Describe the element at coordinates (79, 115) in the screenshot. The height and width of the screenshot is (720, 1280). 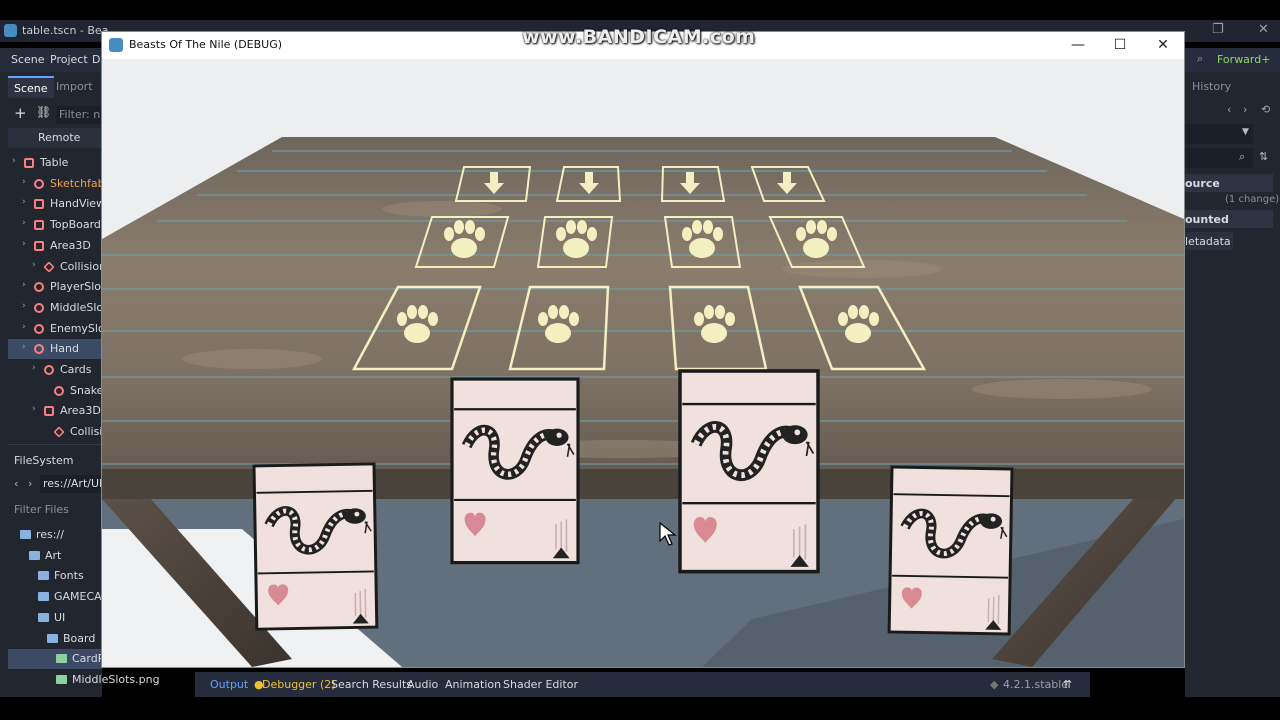
I see `scene-filter-input: Filter: na` at that location.